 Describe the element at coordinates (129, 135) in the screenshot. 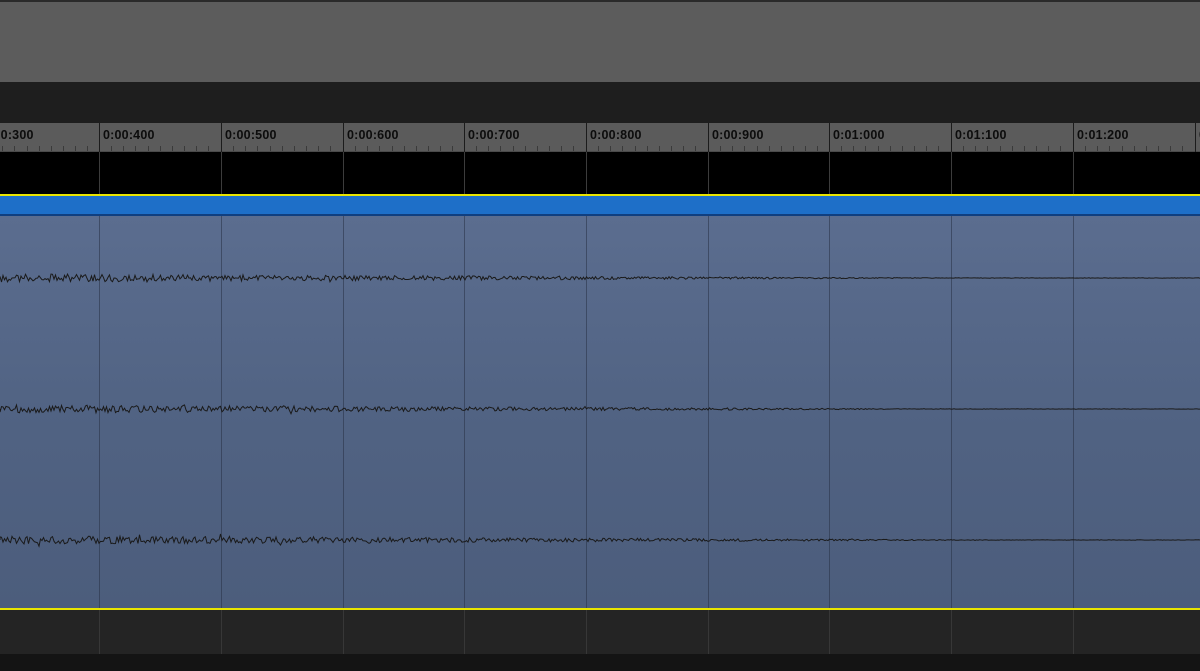

I see `ruler-time-label: 0:00:400` at that location.